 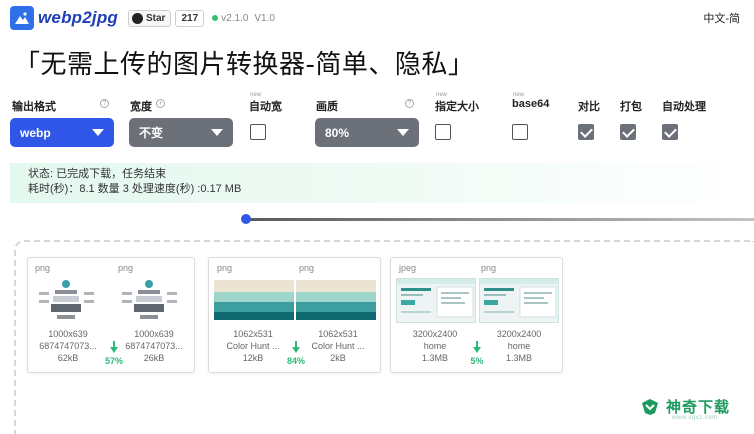 What do you see at coordinates (68, 358) in the screenshot?
I see `original-size: 62kB` at bounding box center [68, 358].